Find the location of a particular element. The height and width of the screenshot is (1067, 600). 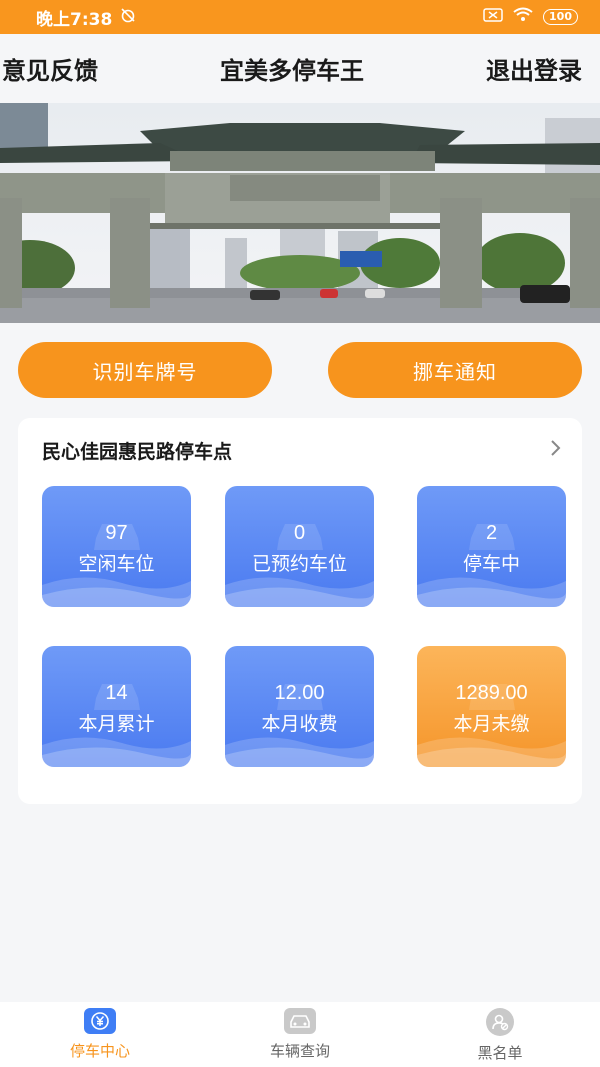

stat-tile-reserved-spots: 0 已预约车位 is located at coordinates (299, 546).